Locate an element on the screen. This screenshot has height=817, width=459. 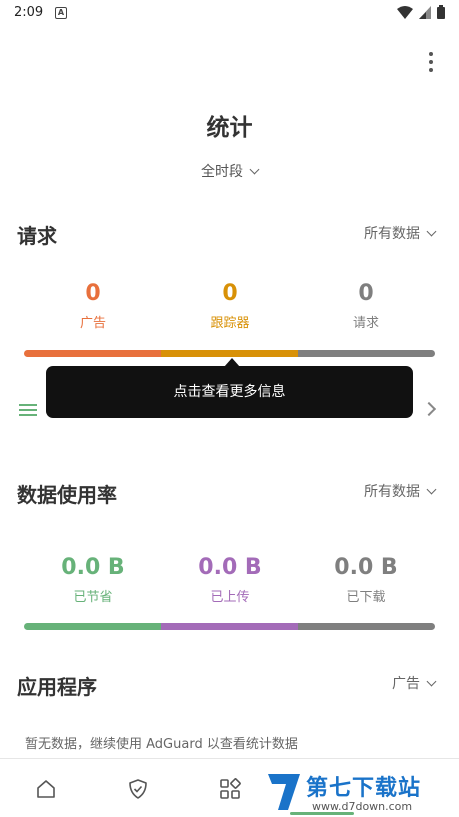
chevron-right-icon is located at coordinates (429, 409).